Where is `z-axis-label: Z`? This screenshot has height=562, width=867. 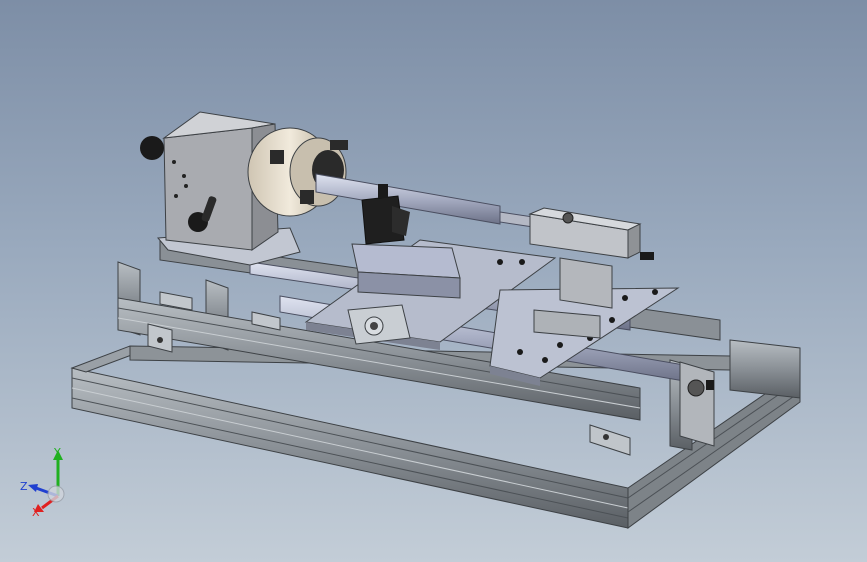 z-axis-label: Z is located at coordinates (24, 486).